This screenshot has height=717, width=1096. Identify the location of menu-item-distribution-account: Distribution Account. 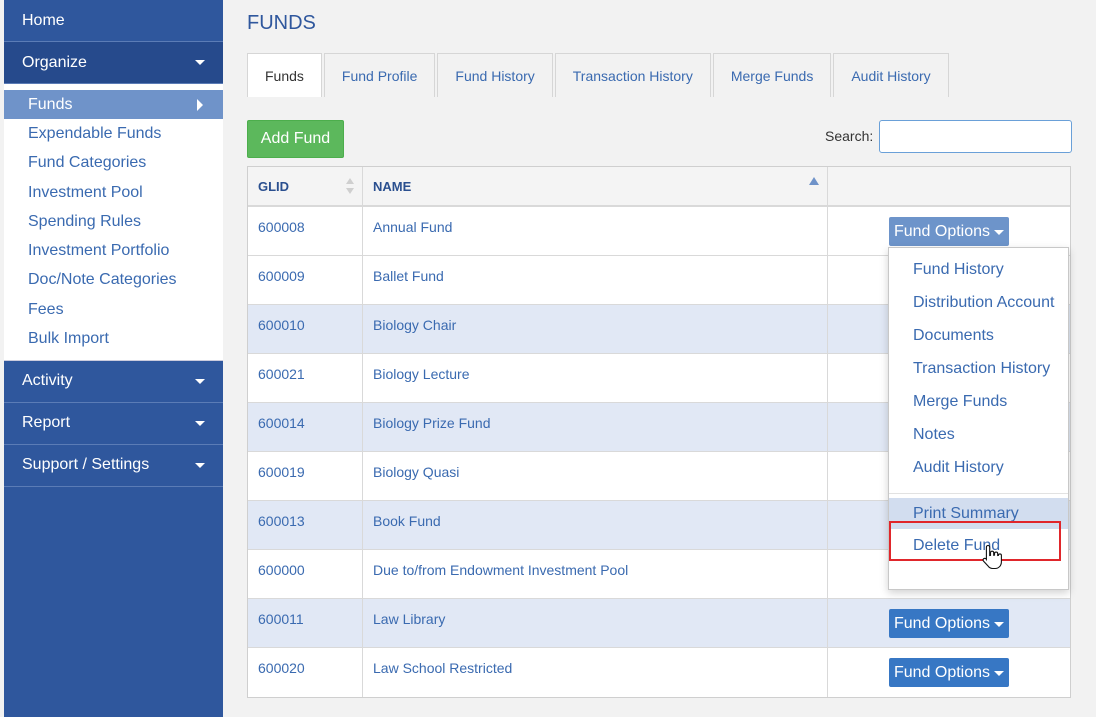
(978, 302).